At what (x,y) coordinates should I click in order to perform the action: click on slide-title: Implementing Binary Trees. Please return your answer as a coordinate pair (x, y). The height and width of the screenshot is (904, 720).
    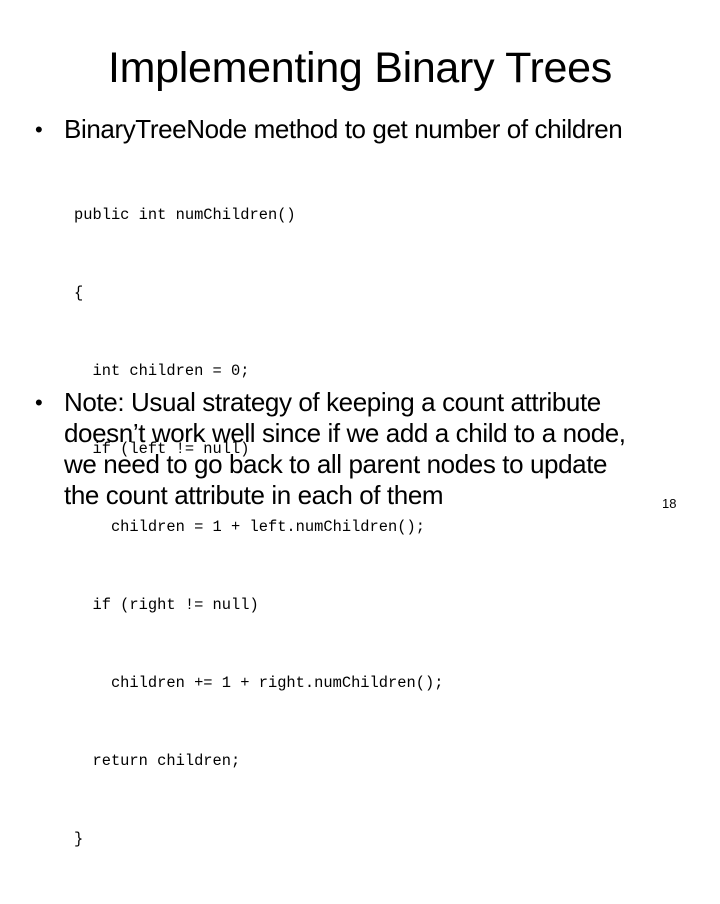
    Looking at the image, I should click on (360, 68).